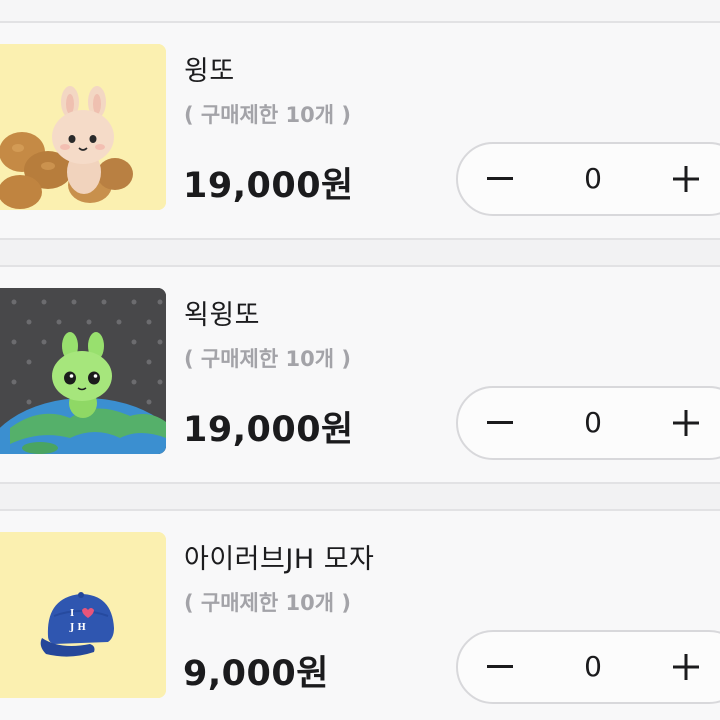 This screenshot has width=720, height=720. What do you see at coordinates (77, 628) in the screenshot?
I see `svg-text: J H` at bounding box center [77, 628].